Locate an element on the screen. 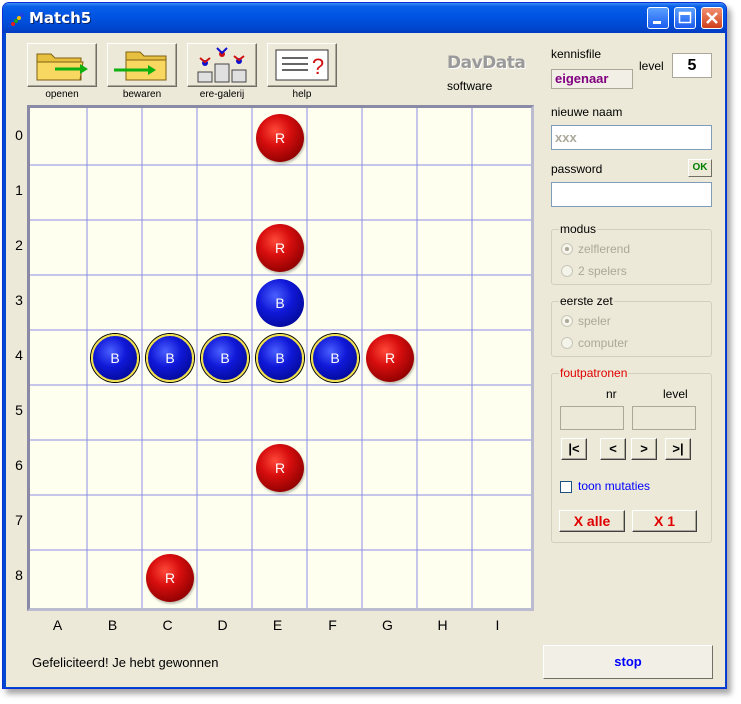 The height and width of the screenshot is (704, 741). column-label: F is located at coordinates (332, 625).